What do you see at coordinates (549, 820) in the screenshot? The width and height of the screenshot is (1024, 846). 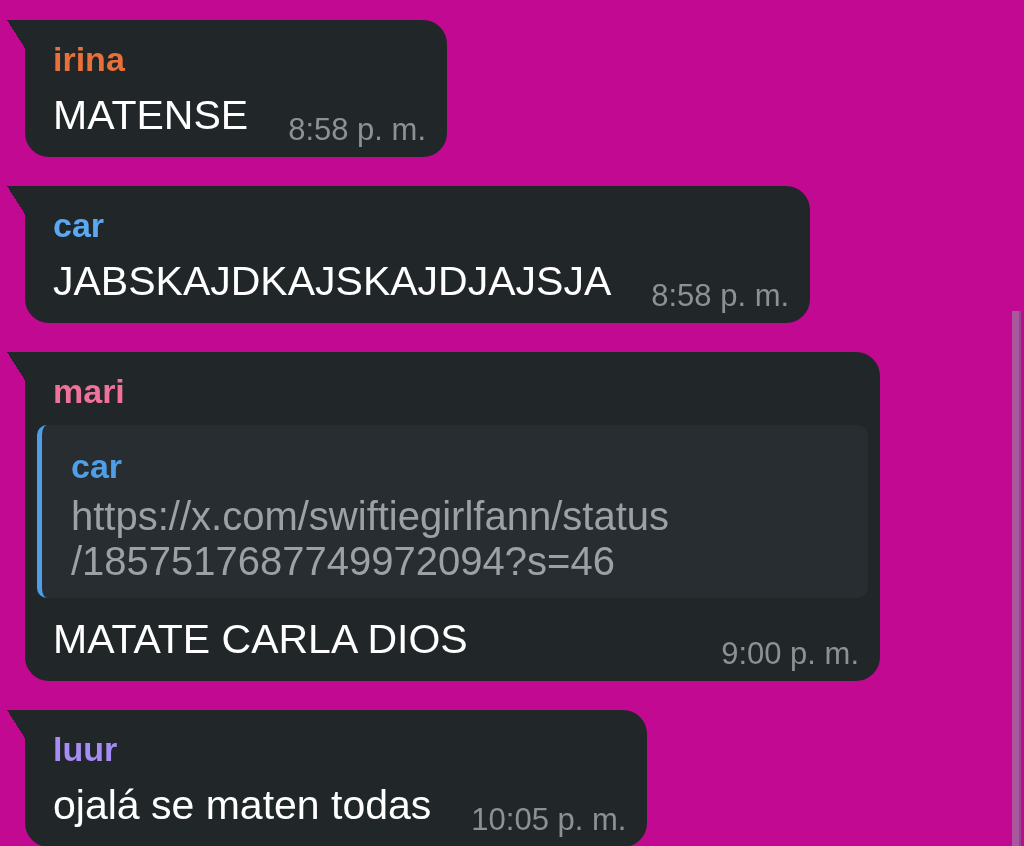 I see `message-time: 10:05 p. m.` at bounding box center [549, 820].